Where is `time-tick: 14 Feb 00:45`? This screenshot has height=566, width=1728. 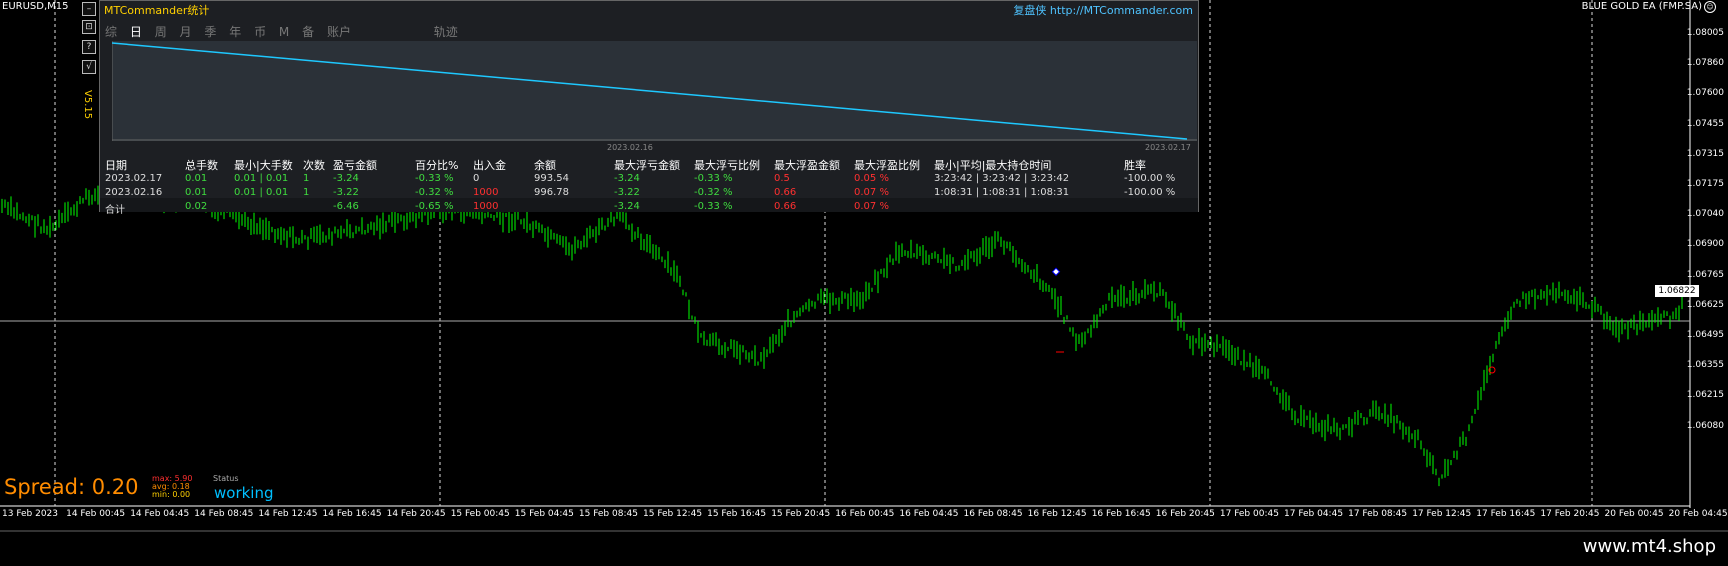
time-tick: 14 Feb 00:45 is located at coordinates (96, 514).